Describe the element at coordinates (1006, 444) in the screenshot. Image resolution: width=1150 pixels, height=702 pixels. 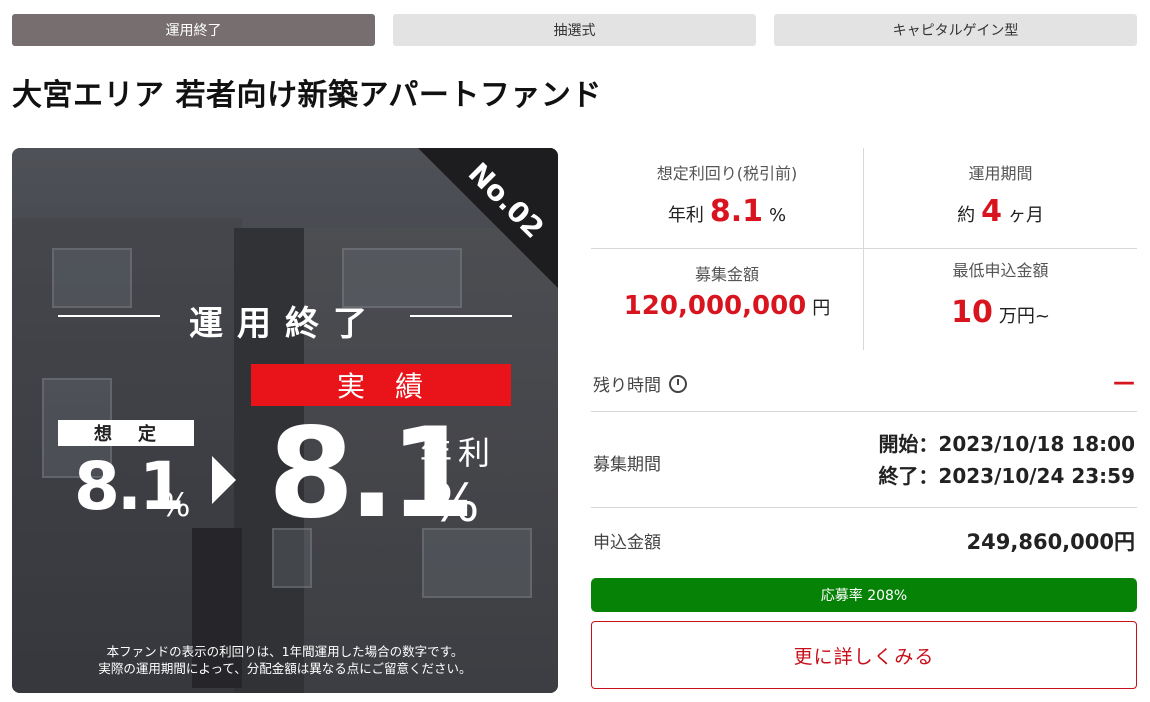
I see `period-start: 開始：2023/10/18 18:00` at that location.